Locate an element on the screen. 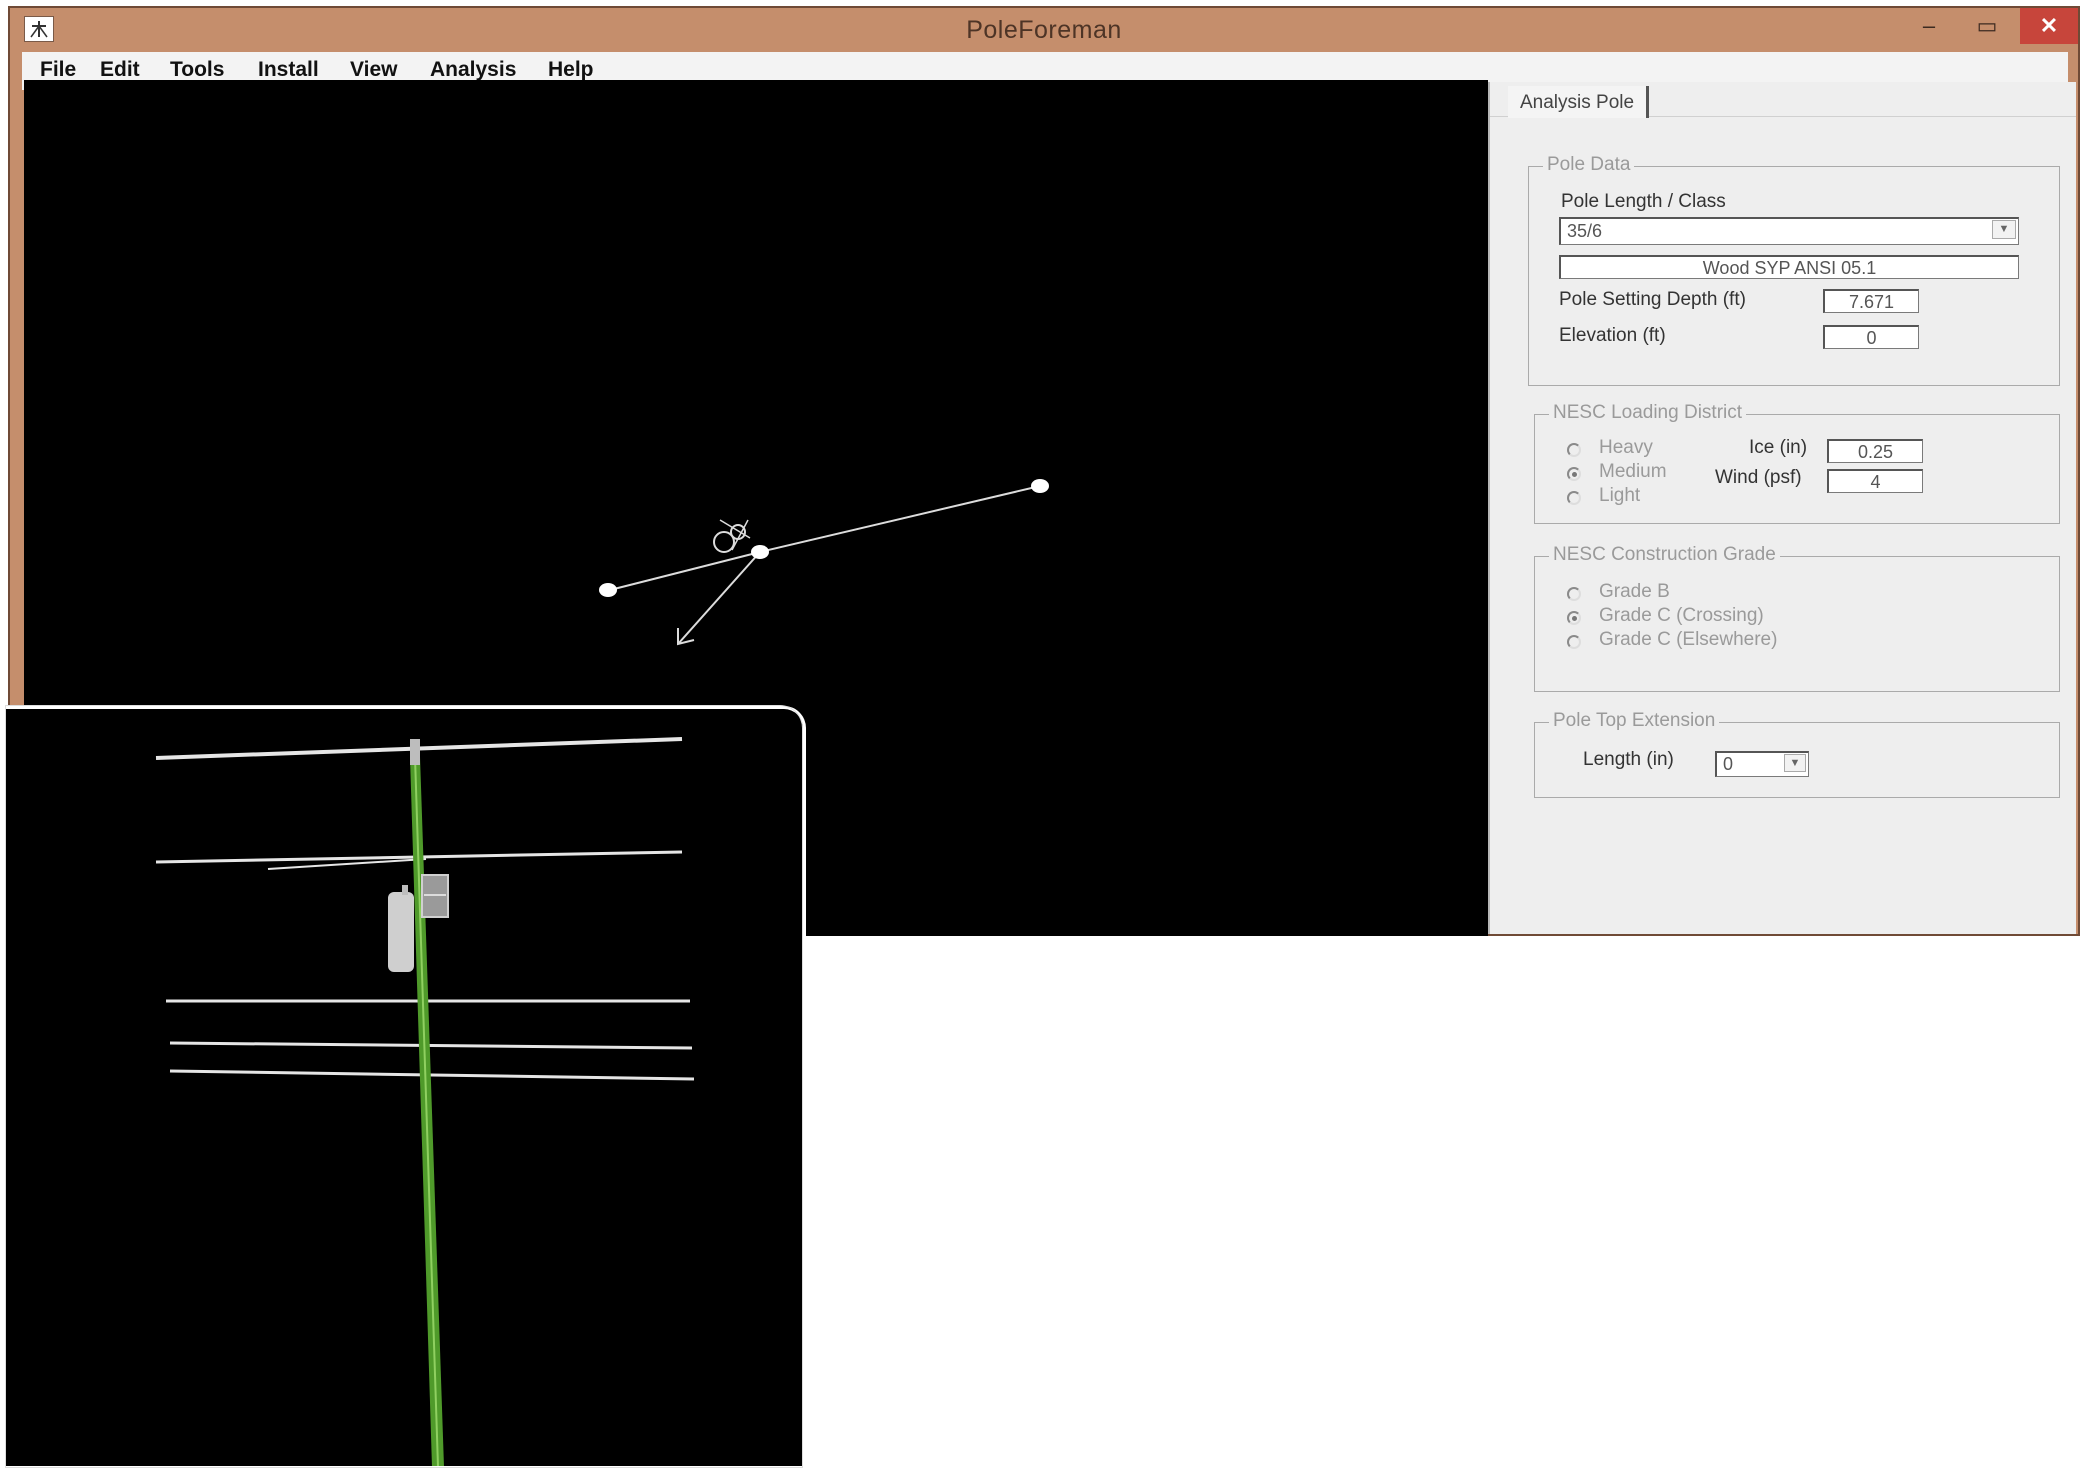 The width and height of the screenshot is (2087, 1470). pole-material-field: Wood SYP ANSI 05.1 is located at coordinates (1789, 267).